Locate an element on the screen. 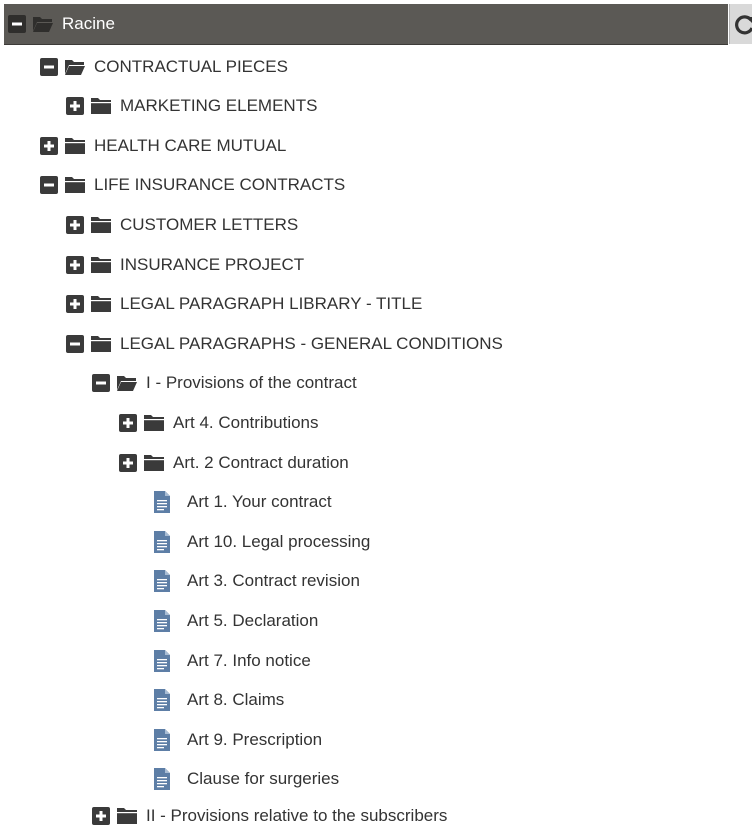 This screenshot has height=832, width=752. tree-node-label: Art. 2 Contract duration is located at coordinates (261, 463).